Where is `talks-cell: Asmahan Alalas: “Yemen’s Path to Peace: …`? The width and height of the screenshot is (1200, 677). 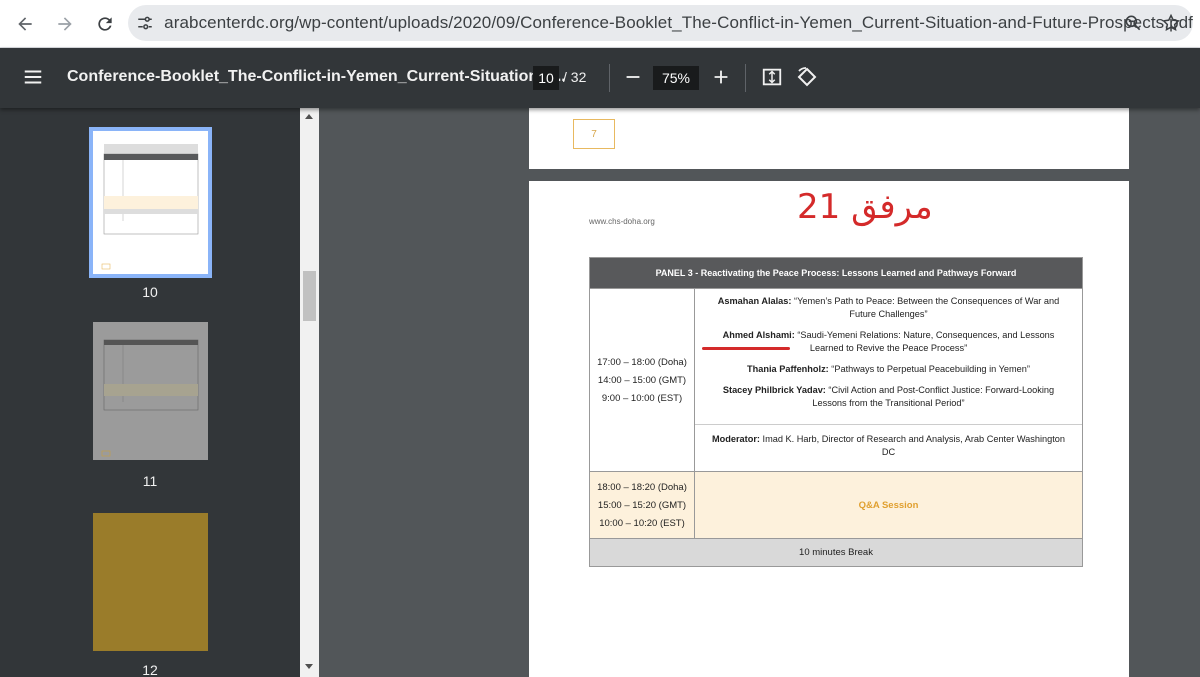
talks-cell: Asmahan Alalas: “Yemen’s Path to Peace: … is located at coordinates (888, 380).